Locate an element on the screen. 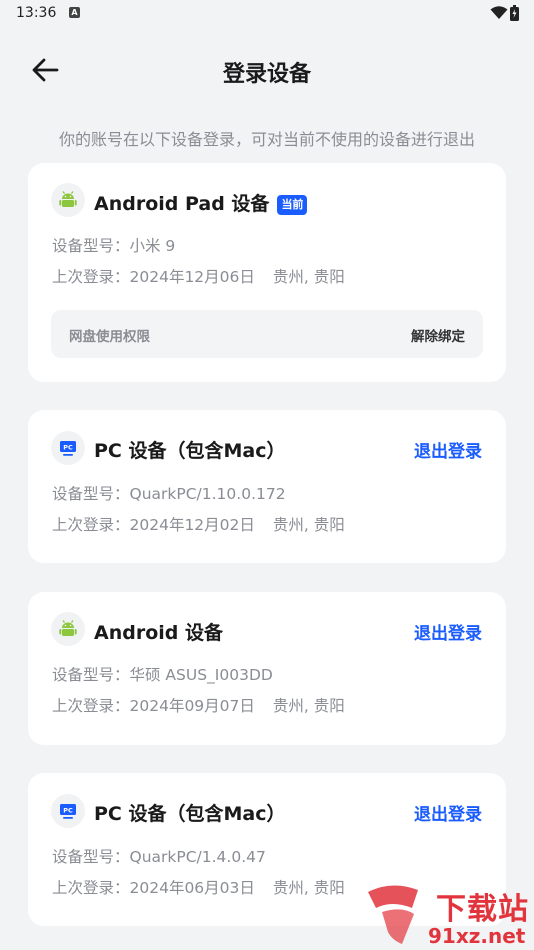  device-model: 设备型号：小米 9 is located at coordinates (114, 246).